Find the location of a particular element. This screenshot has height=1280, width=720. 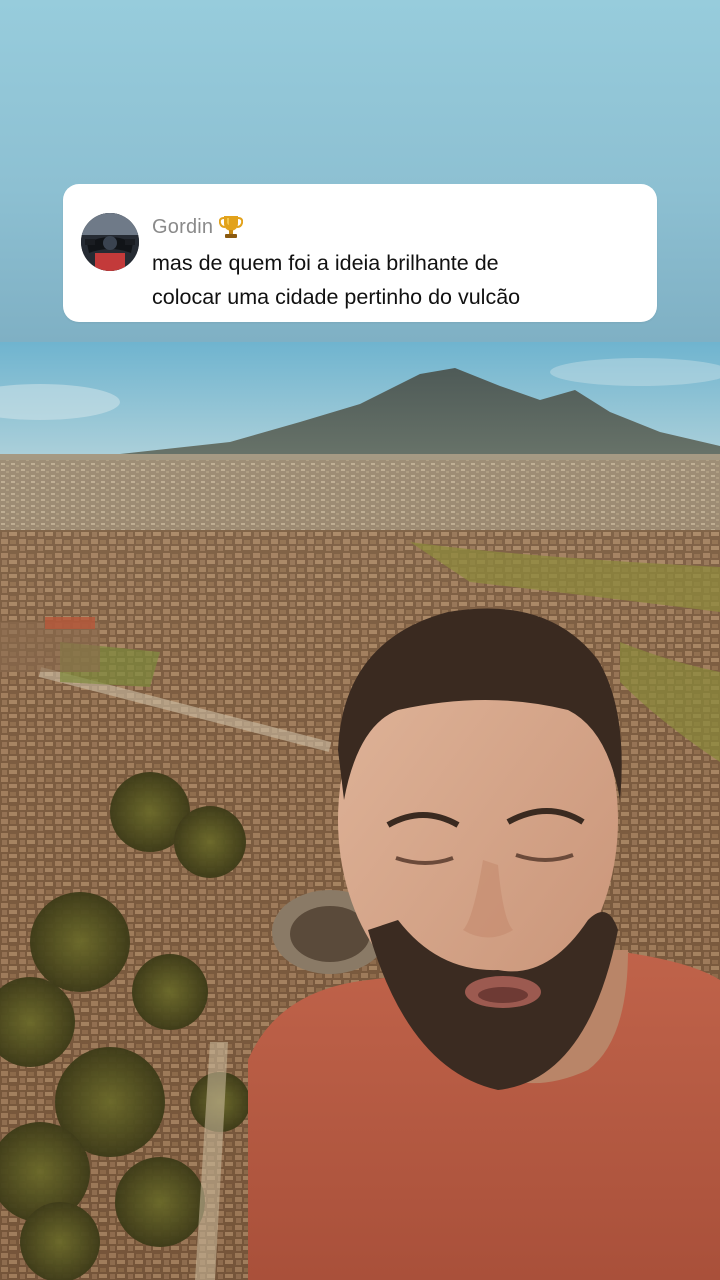

avatar is located at coordinates (110, 242).